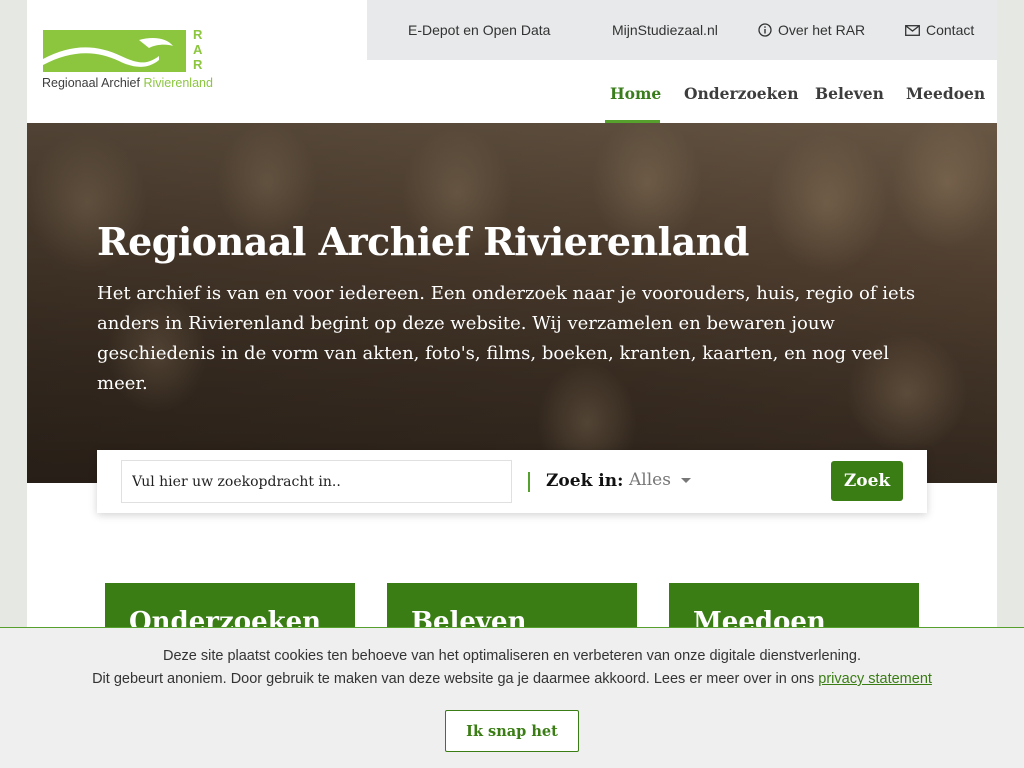 The width and height of the screenshot is (1024, 768). What do you see at coordinates (650, 480) in the screenshot?
I see `search-scope-value: Alles` at bounding box center [650, 480].